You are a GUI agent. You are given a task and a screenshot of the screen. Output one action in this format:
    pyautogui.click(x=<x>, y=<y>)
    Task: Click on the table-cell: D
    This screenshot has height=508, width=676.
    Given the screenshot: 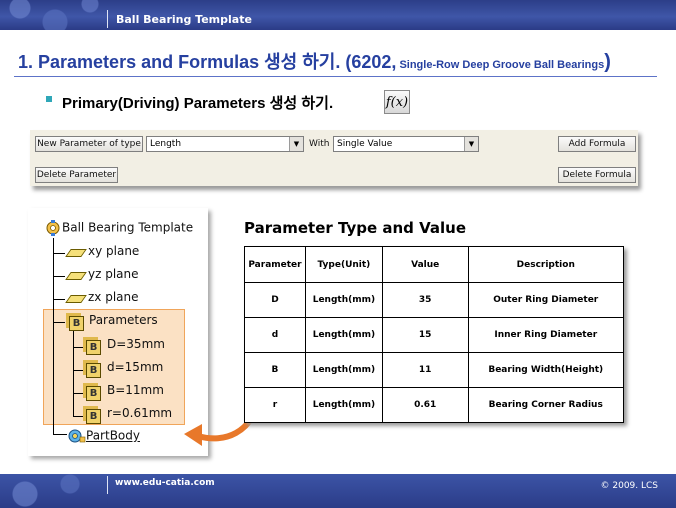 What is the action you would take?
    pyautogui.click(x=275, y=300)
    